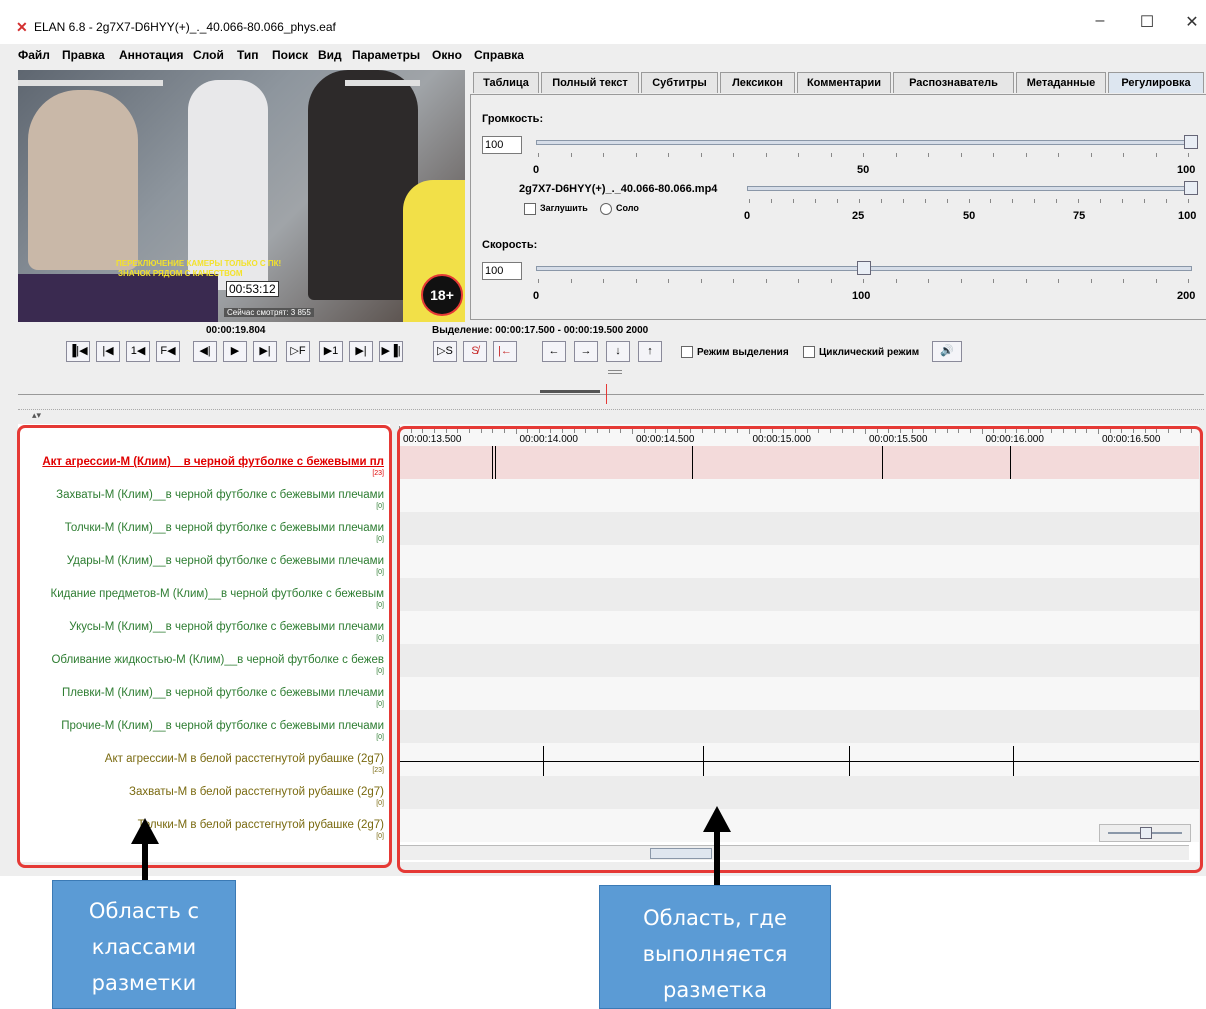  I want to click on video-caption: ЗНАЧОК РЯДОМ С КАЧЕСТВОМ, so click(180, 273).